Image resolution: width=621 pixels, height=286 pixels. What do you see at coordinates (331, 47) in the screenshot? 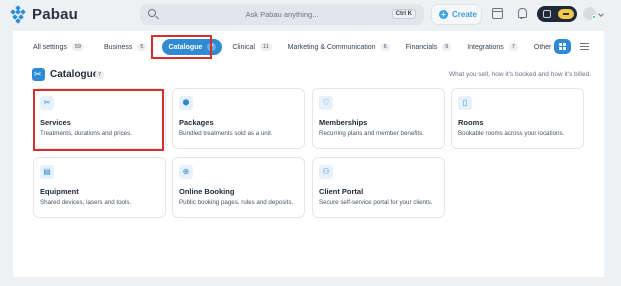
I see `tab-label: Marketing & Communication` at bounding box center [331, 47].